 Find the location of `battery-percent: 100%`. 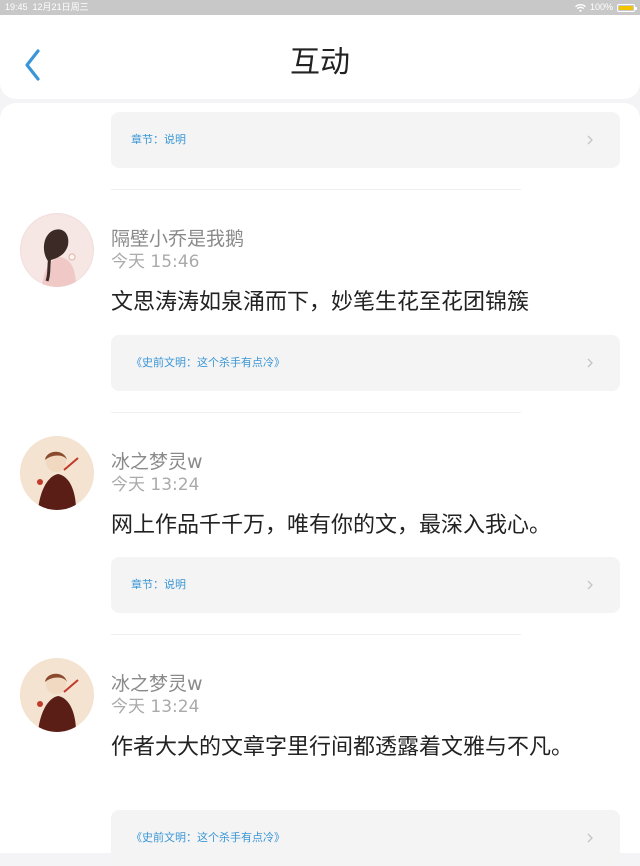

battery-percent: 100% is located at coordinates (601, 7).